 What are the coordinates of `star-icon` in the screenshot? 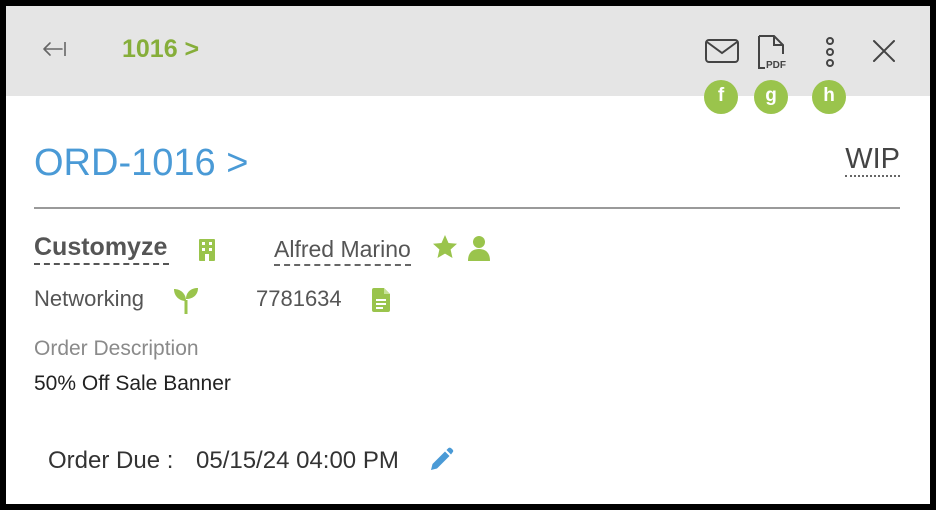 It's located at (445, 246).